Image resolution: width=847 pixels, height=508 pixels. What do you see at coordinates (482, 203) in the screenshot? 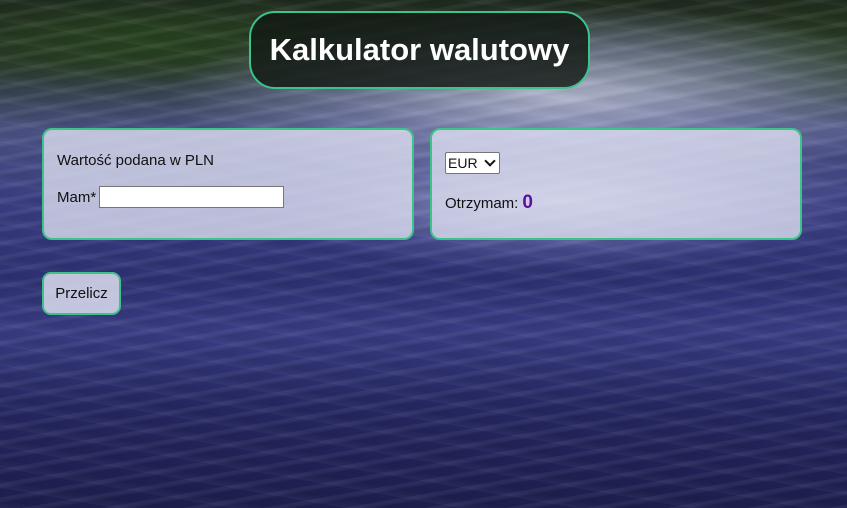
I see `result-label: Otrzymam:` at bounding box center [482, 203].